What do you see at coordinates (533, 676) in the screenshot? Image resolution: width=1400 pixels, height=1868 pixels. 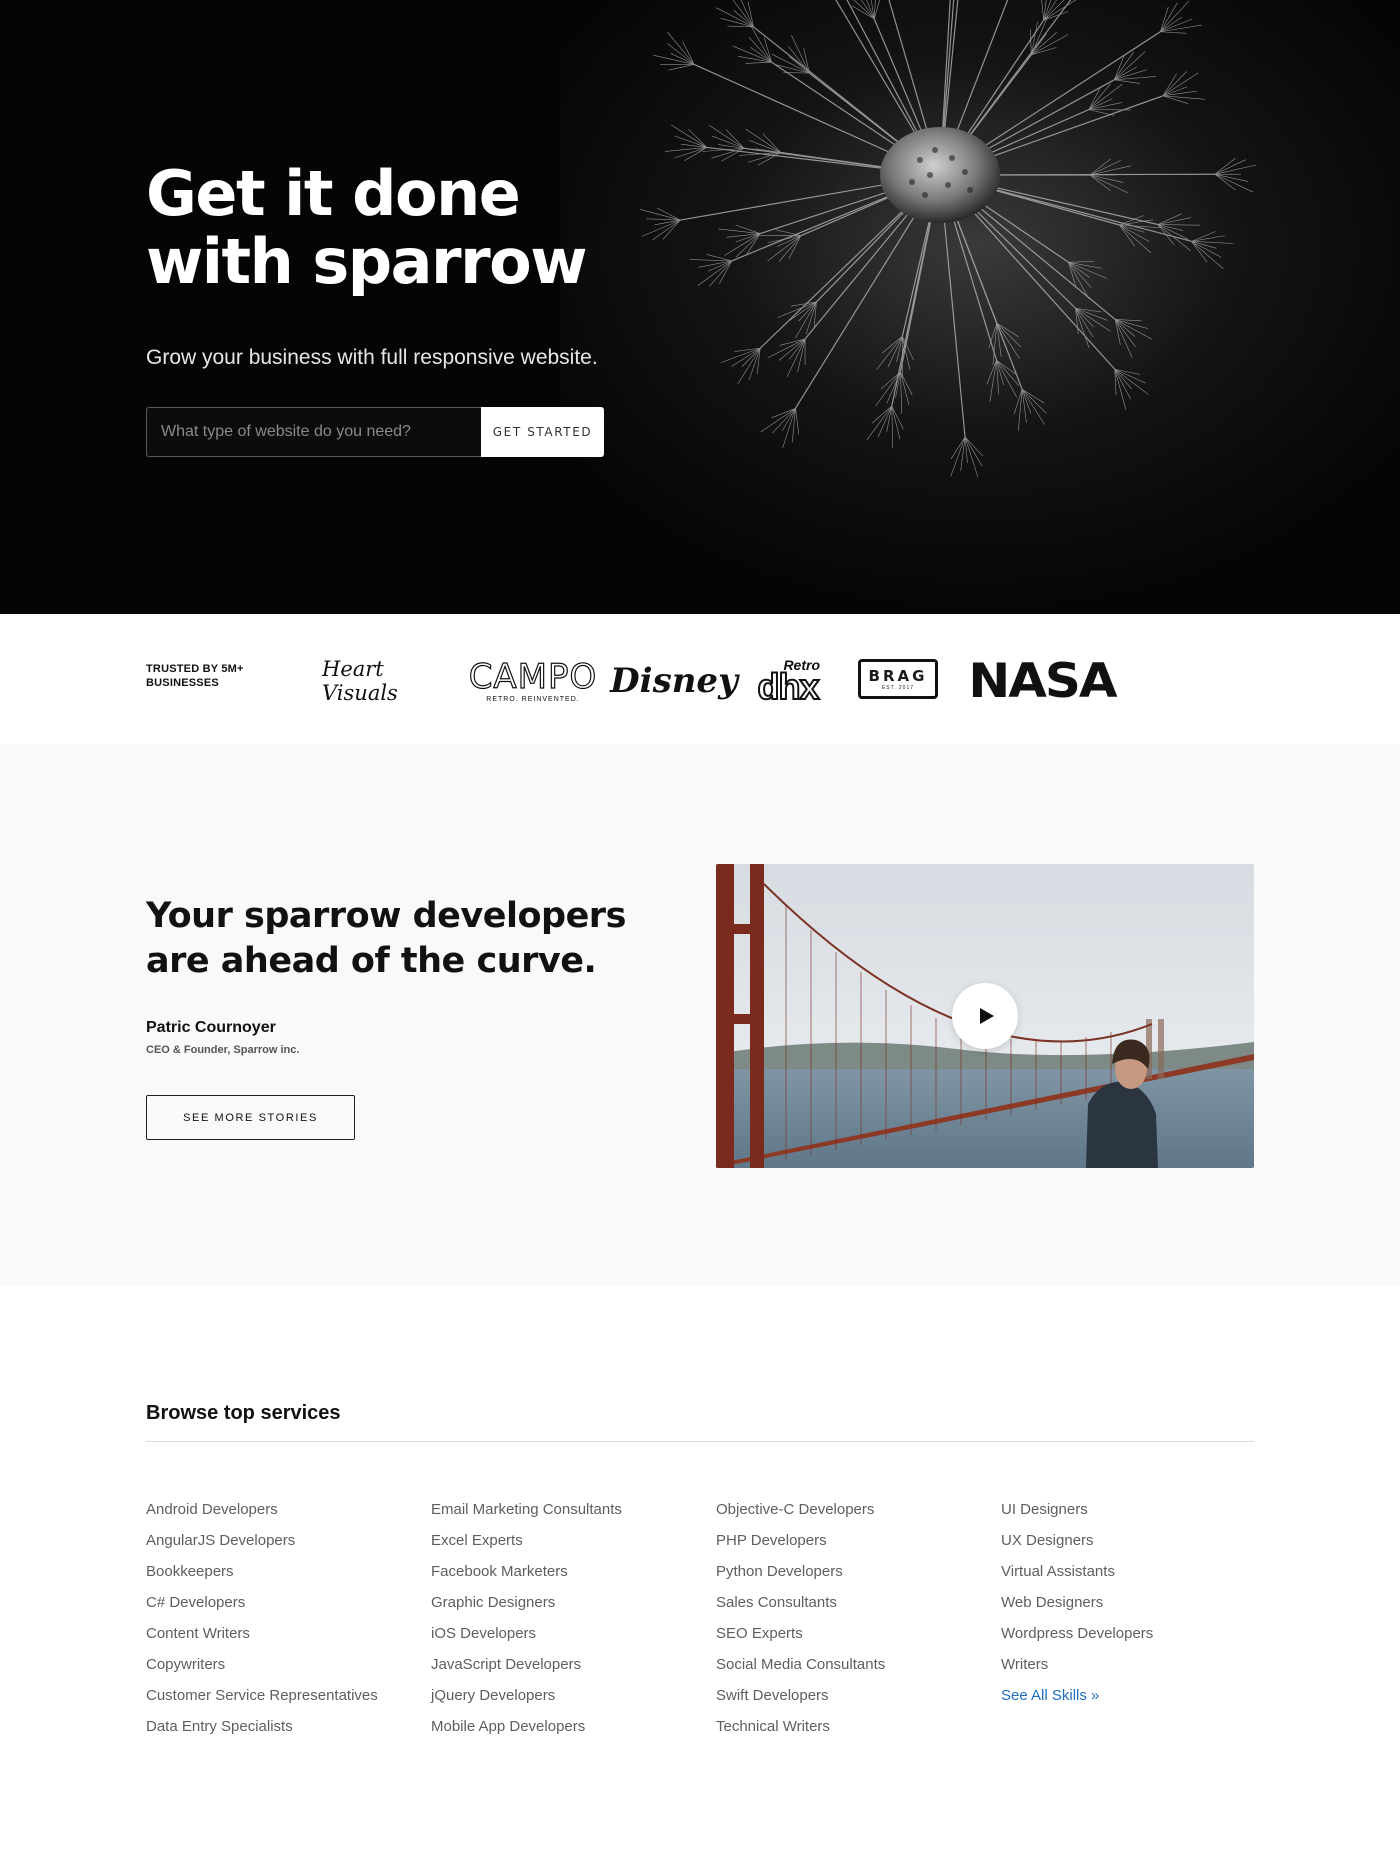 I see `campo-text: CAMPO` at bounding box center [533, 676].